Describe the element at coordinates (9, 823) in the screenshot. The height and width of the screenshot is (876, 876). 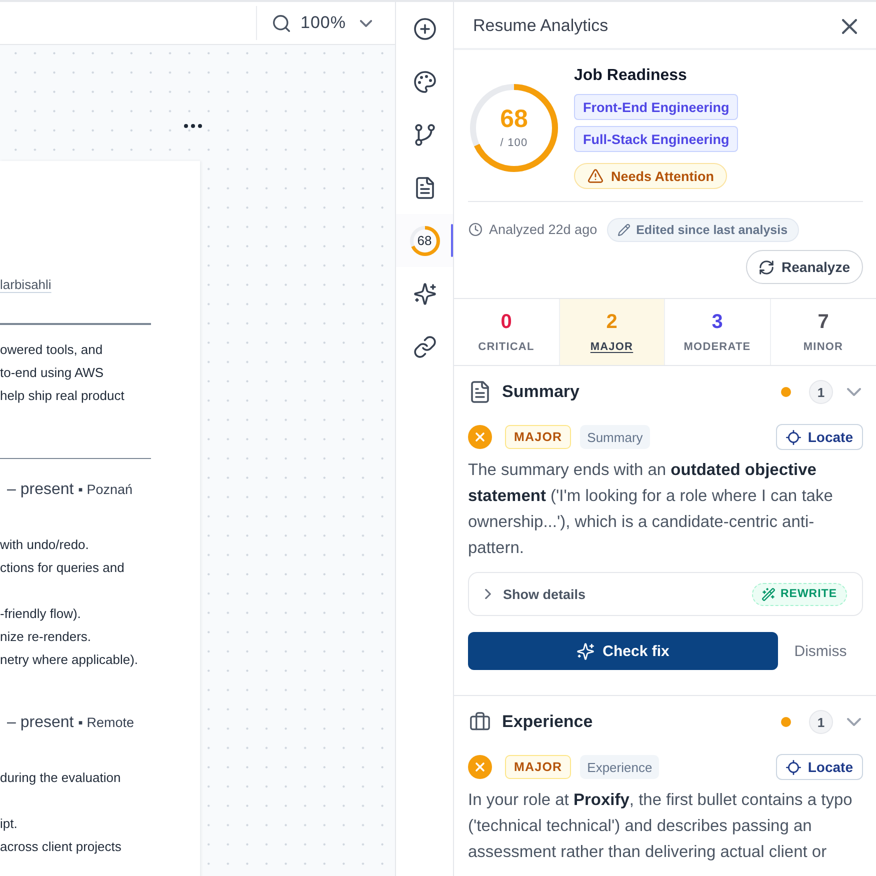
I see `resume-text-line: ipt.` at that location.